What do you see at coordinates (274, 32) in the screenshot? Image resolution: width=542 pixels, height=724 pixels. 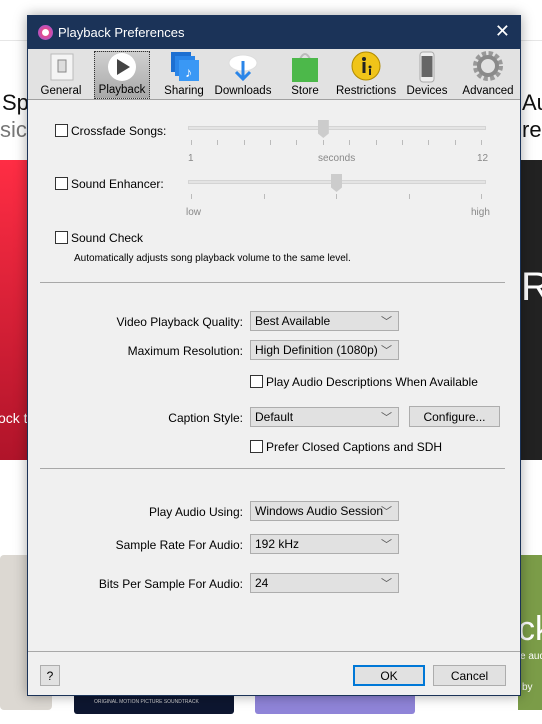 I see `title-bar: Playback Preferences ✕` at bounding box center [274, 32].